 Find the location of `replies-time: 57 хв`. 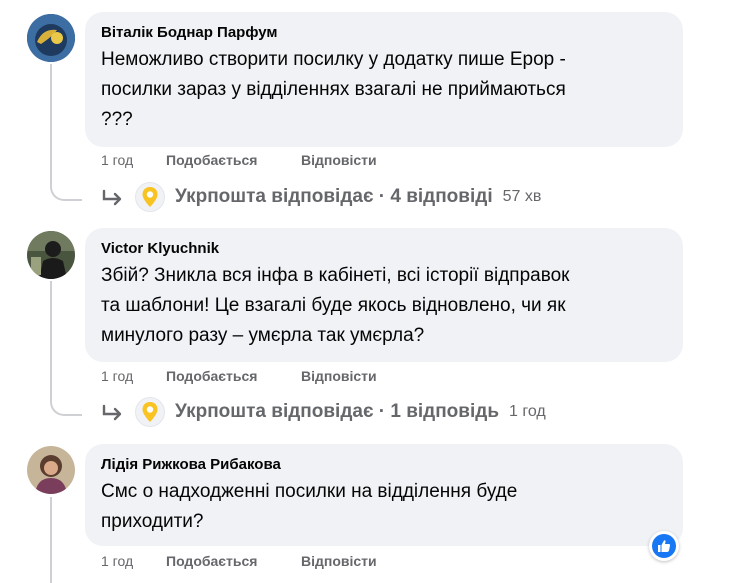

replies-time: 57 хв is located at coordinates (522, 196).